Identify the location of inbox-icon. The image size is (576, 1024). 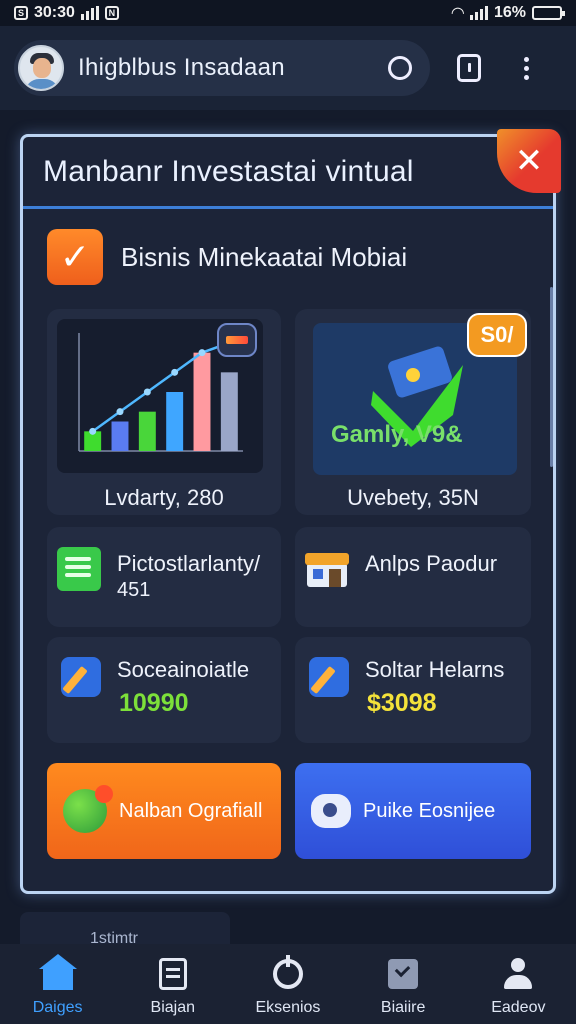
(403, 974).